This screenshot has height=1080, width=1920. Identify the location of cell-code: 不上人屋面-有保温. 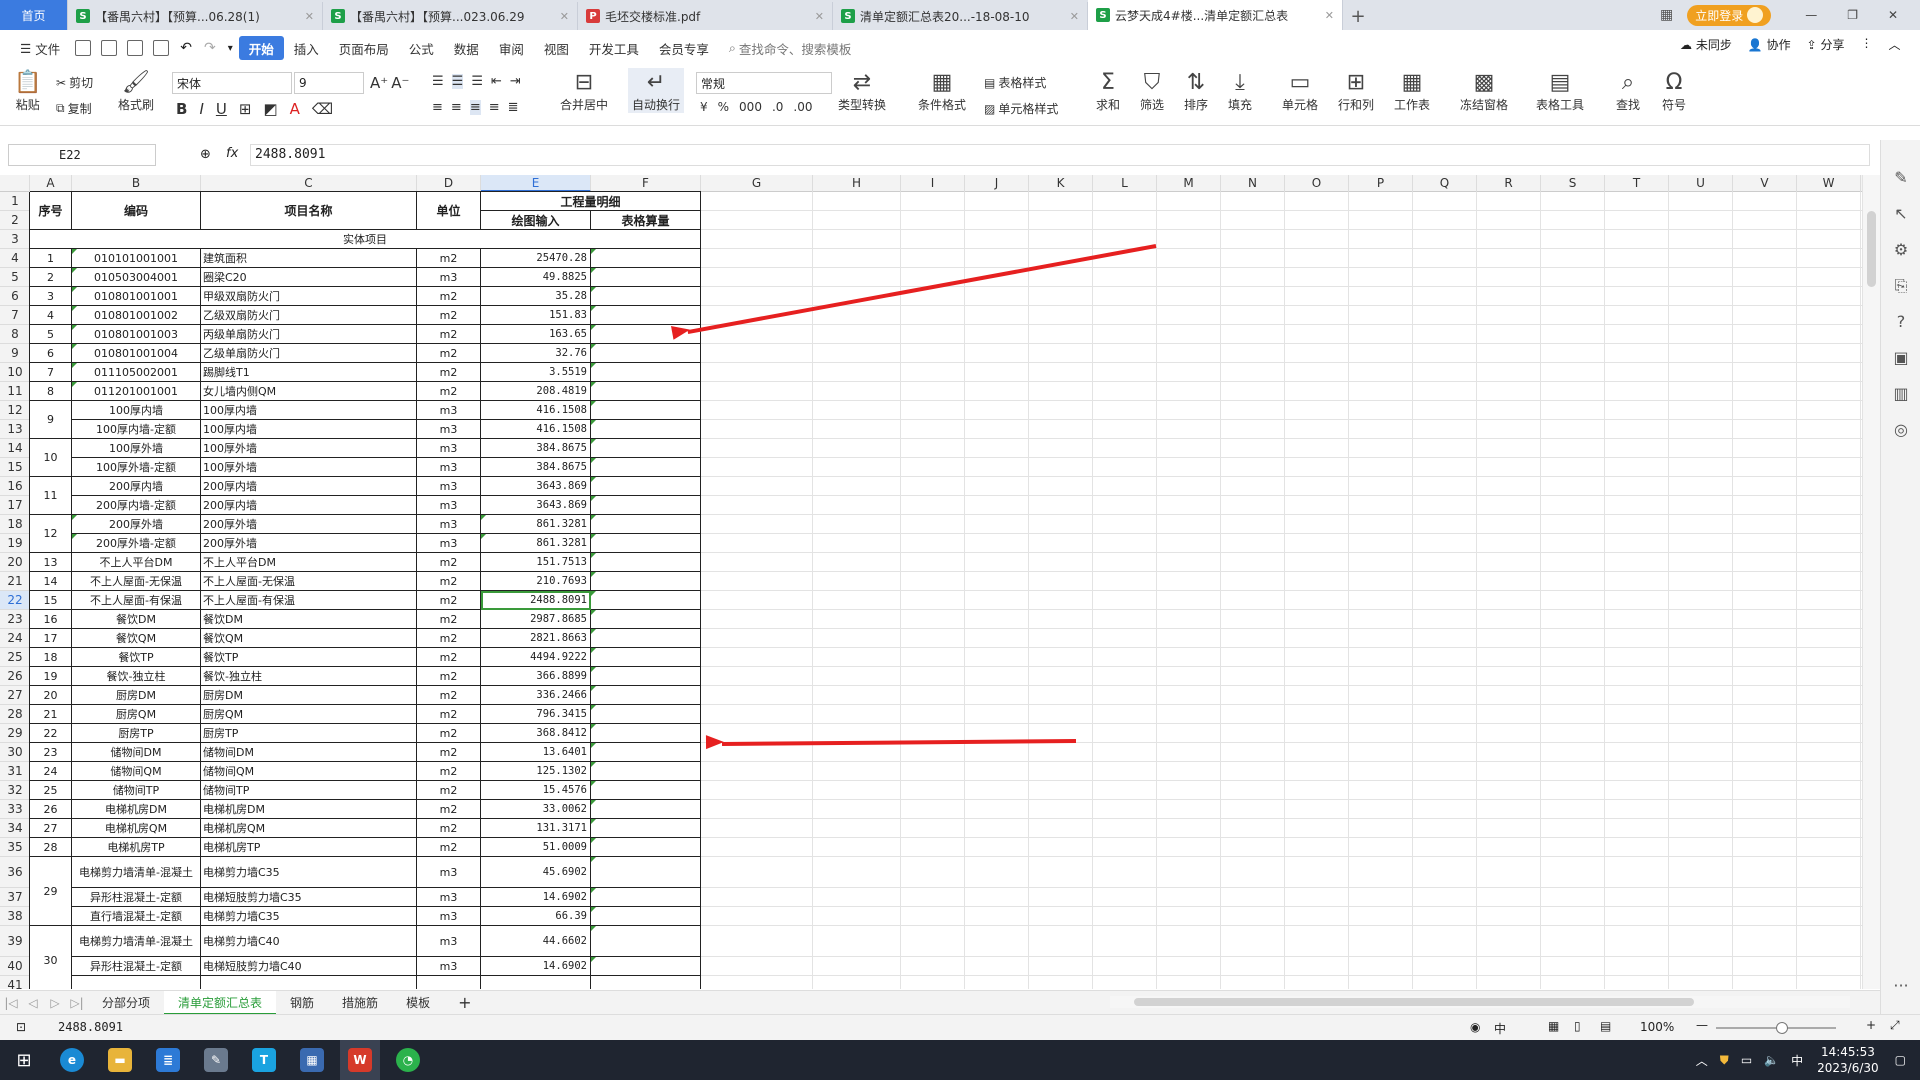
(136, 600).